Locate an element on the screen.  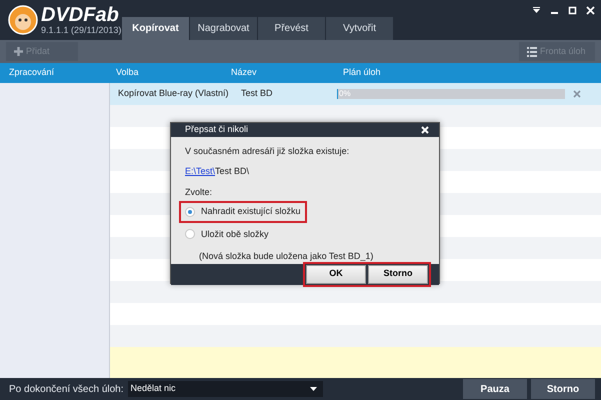
dropdown-icon is located at coordinates (536, 10).